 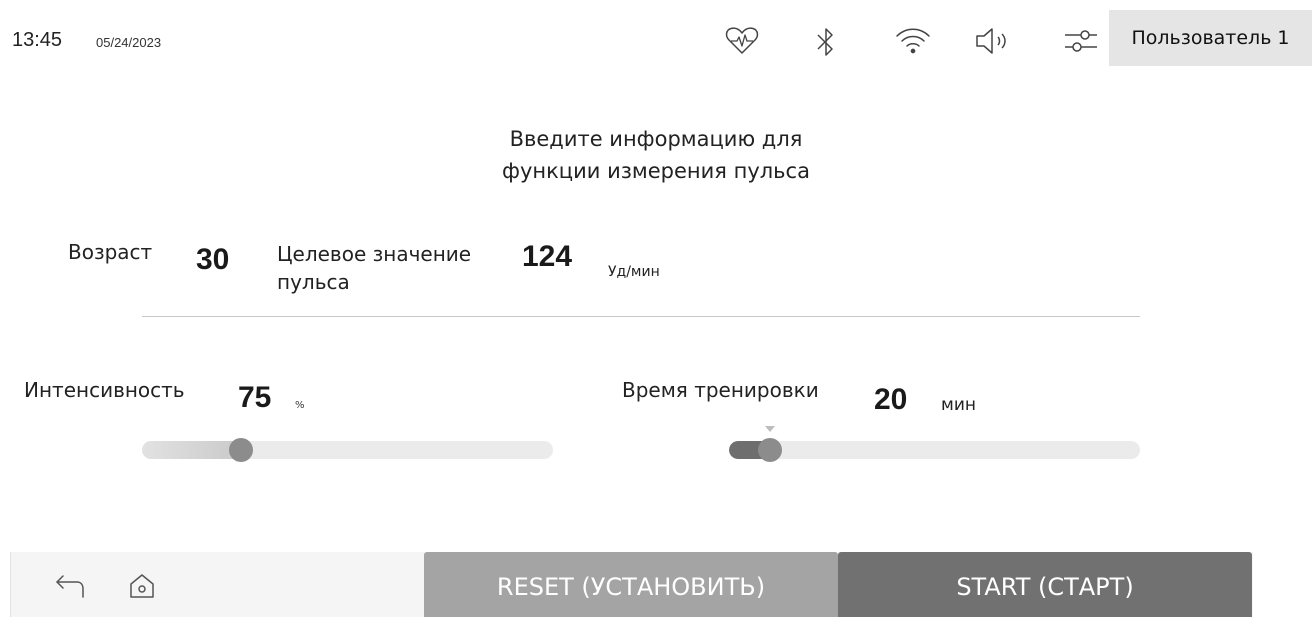 What do you see at coordinates (634, 272) in the screenshot?
I see `target-pulse-unit: Уд/мин` at bounding box center [634, 272].